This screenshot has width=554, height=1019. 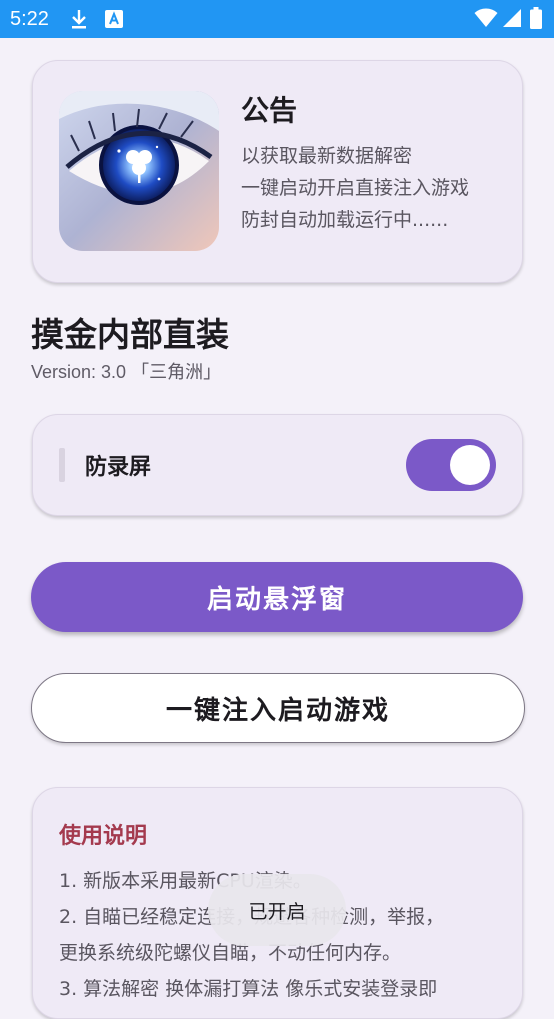 What do you see at coordinates (79, 19) in the screenshot?
I see `download-icon` at bounding box center [79, 19].